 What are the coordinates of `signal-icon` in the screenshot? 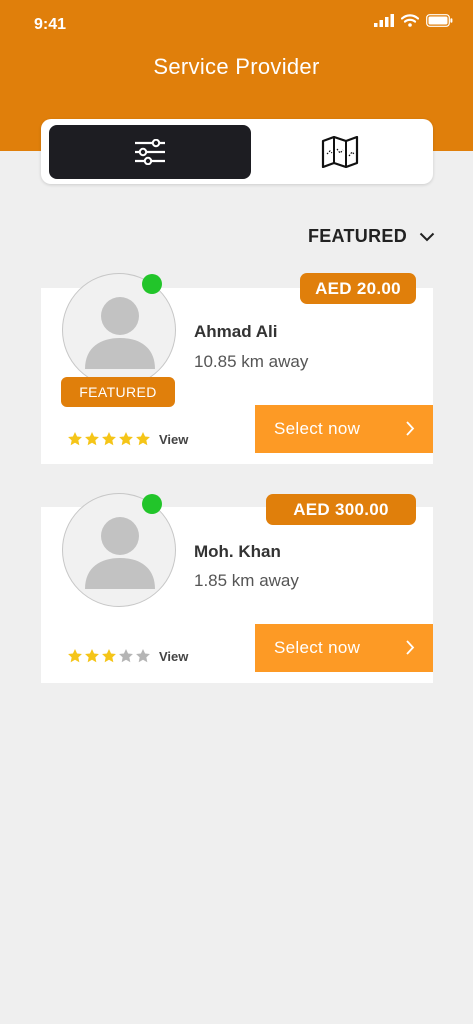 It's located at (384, 20).